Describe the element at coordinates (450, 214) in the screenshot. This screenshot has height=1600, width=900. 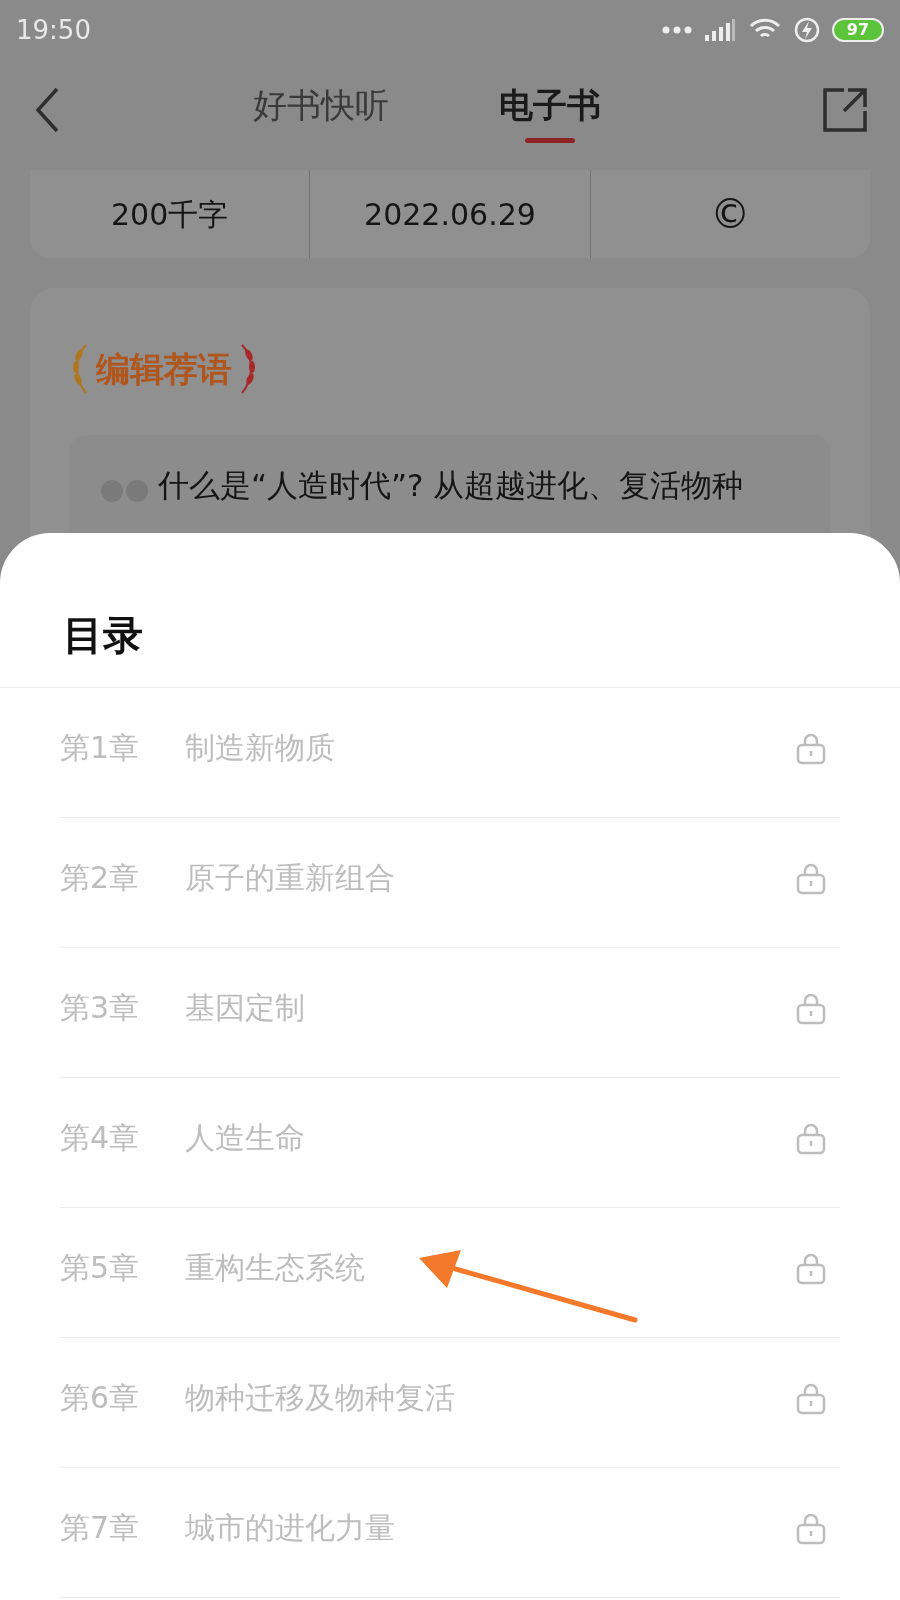
I see `stat-value: 2022.06.29` at that location.